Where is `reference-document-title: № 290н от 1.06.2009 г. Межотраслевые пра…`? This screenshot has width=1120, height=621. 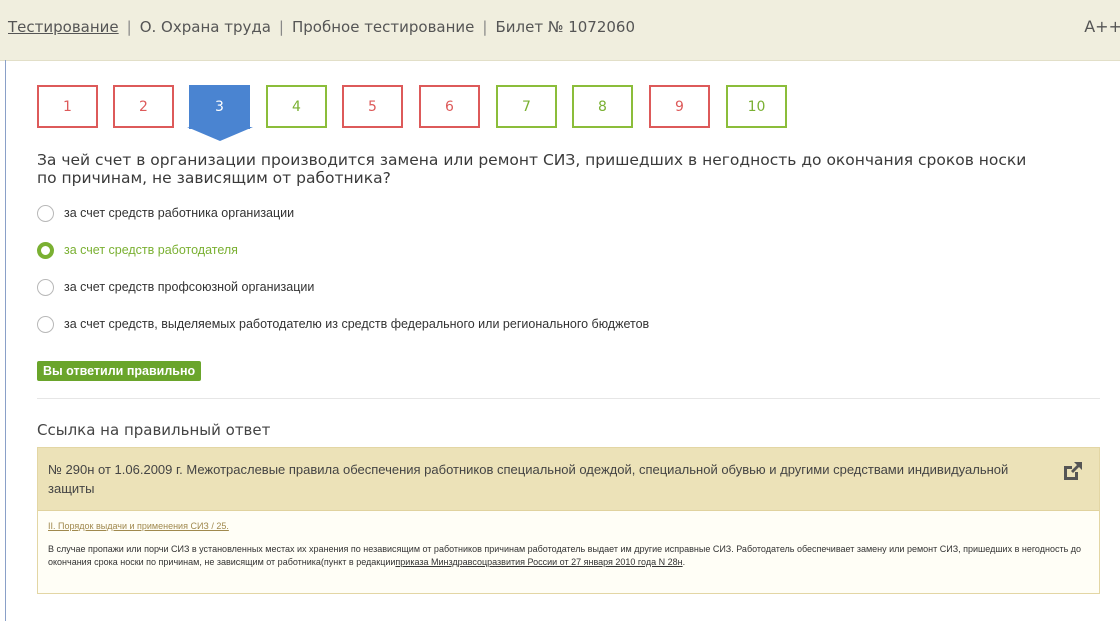 reference-document-title: № 290н от 1.06.2009 г. Межотраслевые пра… is located at coordinates (528, 479).